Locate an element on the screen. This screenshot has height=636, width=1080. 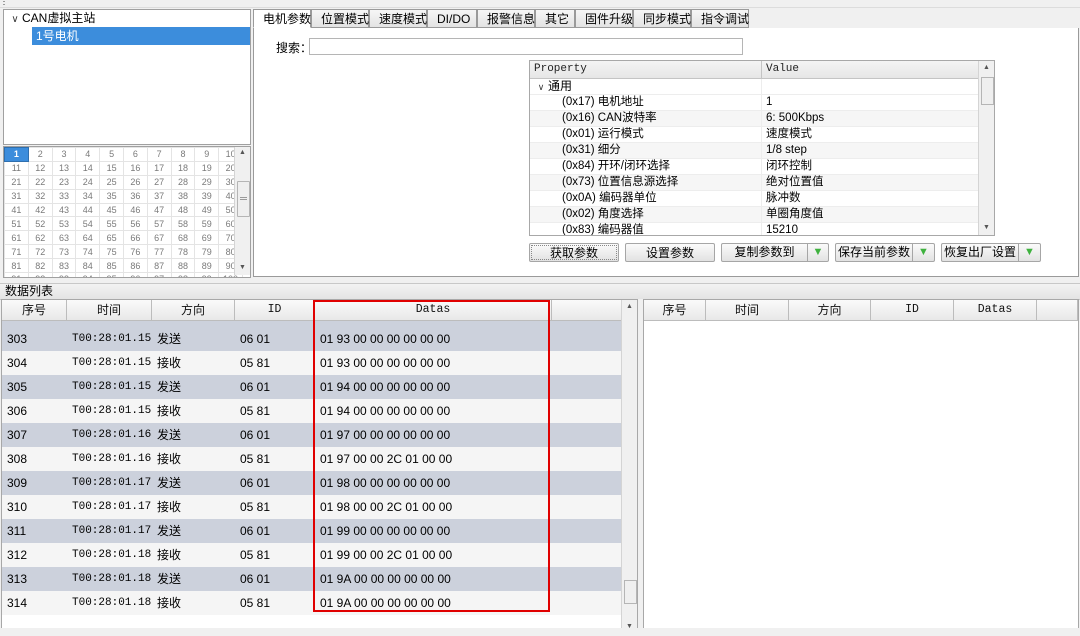
copy-params-to-split-button: 复制参数到 ▼ is located at coordinates (775, 252).